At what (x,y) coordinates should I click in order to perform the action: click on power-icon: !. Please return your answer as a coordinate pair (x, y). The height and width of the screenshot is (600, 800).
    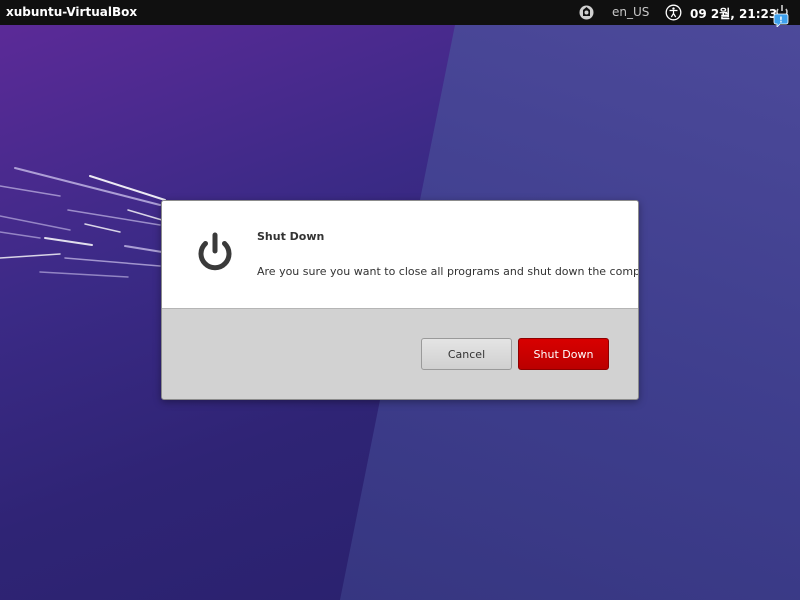
    Looking at the image, I should click on (782, 15).